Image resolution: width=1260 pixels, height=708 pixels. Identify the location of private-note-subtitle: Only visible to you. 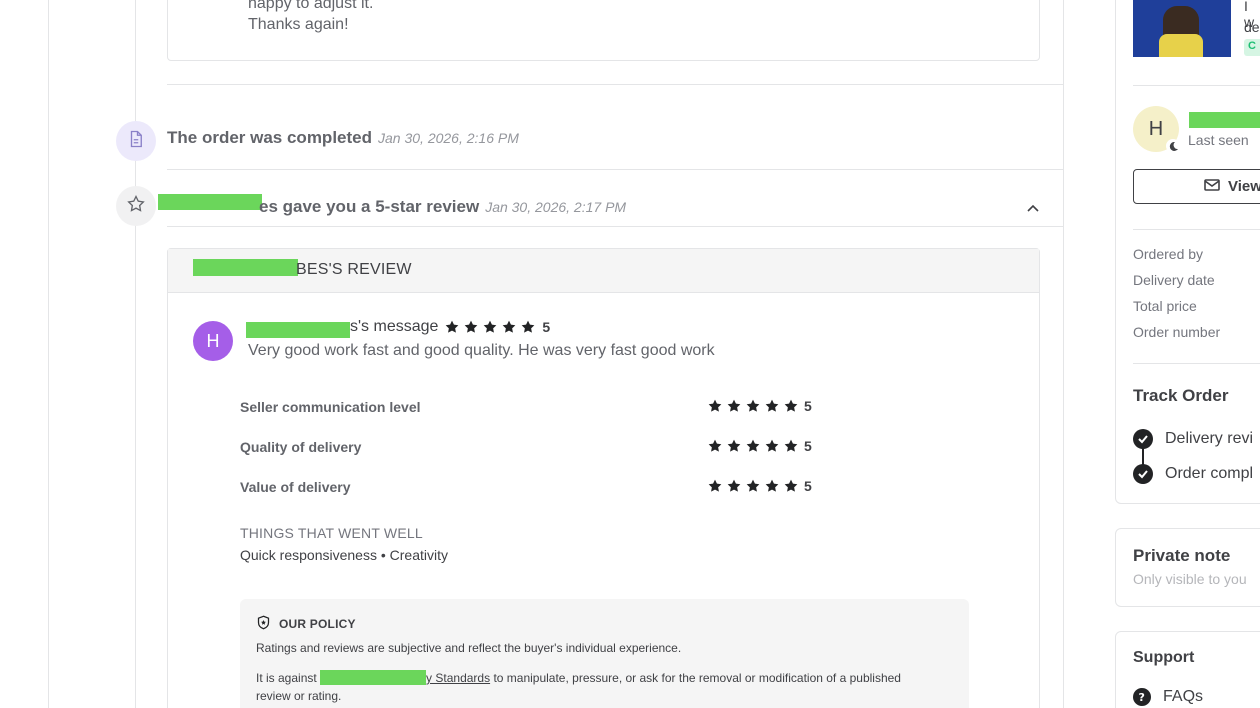
(1190, 579).